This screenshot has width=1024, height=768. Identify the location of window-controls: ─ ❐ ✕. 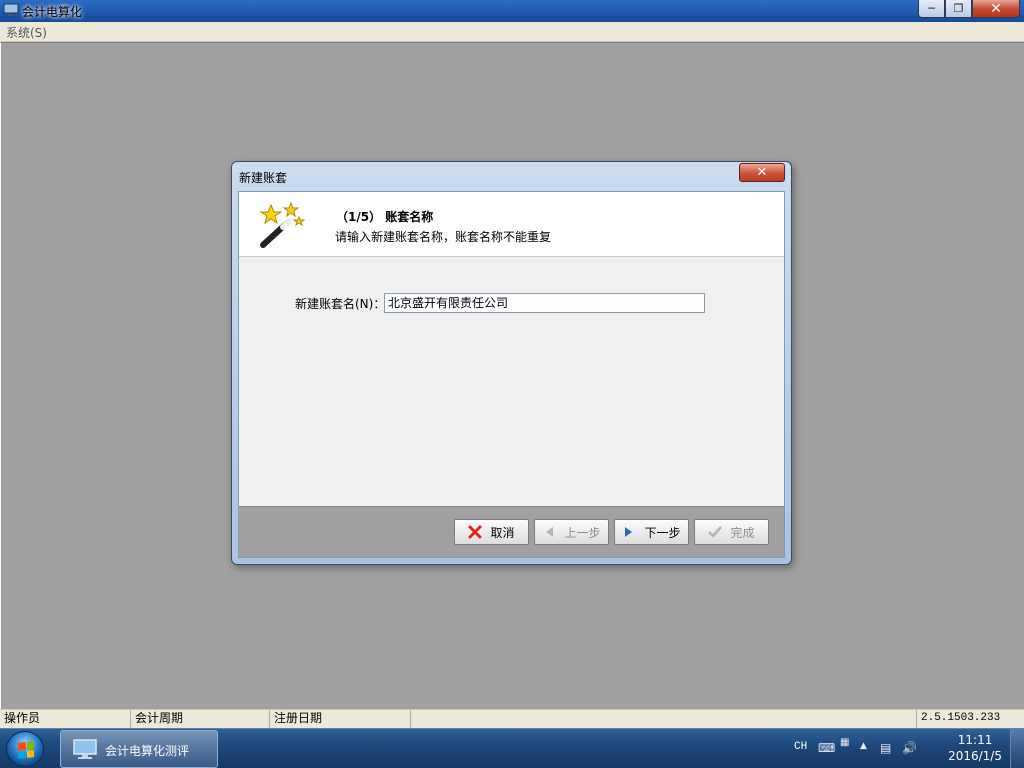
(969, 9).